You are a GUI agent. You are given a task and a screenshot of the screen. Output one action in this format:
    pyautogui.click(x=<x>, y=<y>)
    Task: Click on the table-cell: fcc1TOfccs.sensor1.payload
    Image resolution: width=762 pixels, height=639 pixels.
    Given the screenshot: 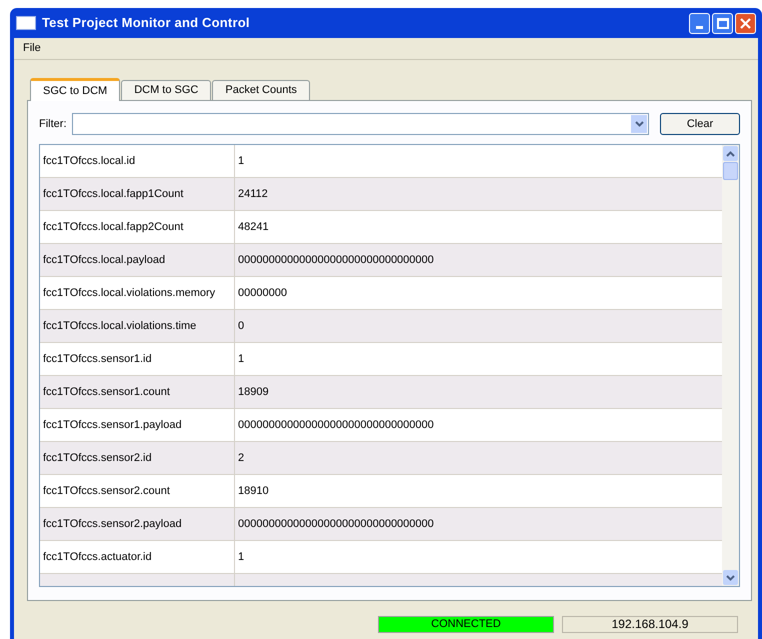 What is the action you would take?
    pyautogui.click(x=137, y=425)
    